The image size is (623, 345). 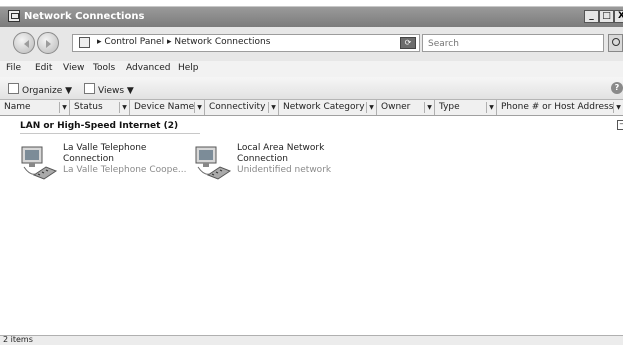 What do you see at coordinates (43, 68) in the screenshot?
I see `menu-edit: Edit` at bounding box center [43, 68].